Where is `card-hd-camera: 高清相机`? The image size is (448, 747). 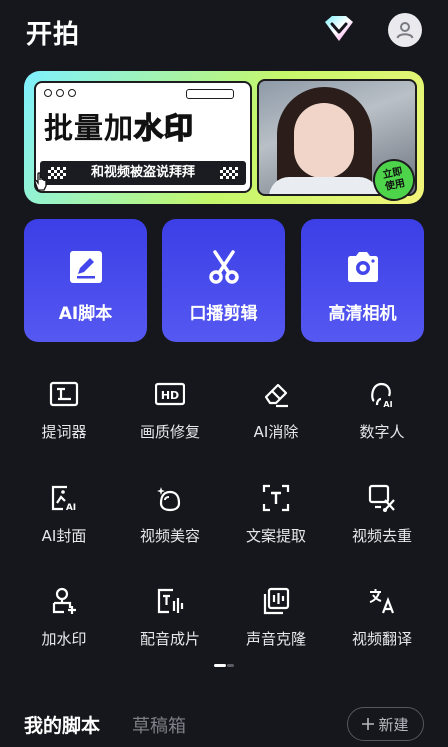
card-hd-camera: 高清相机 is located at coordinates (362, 280).